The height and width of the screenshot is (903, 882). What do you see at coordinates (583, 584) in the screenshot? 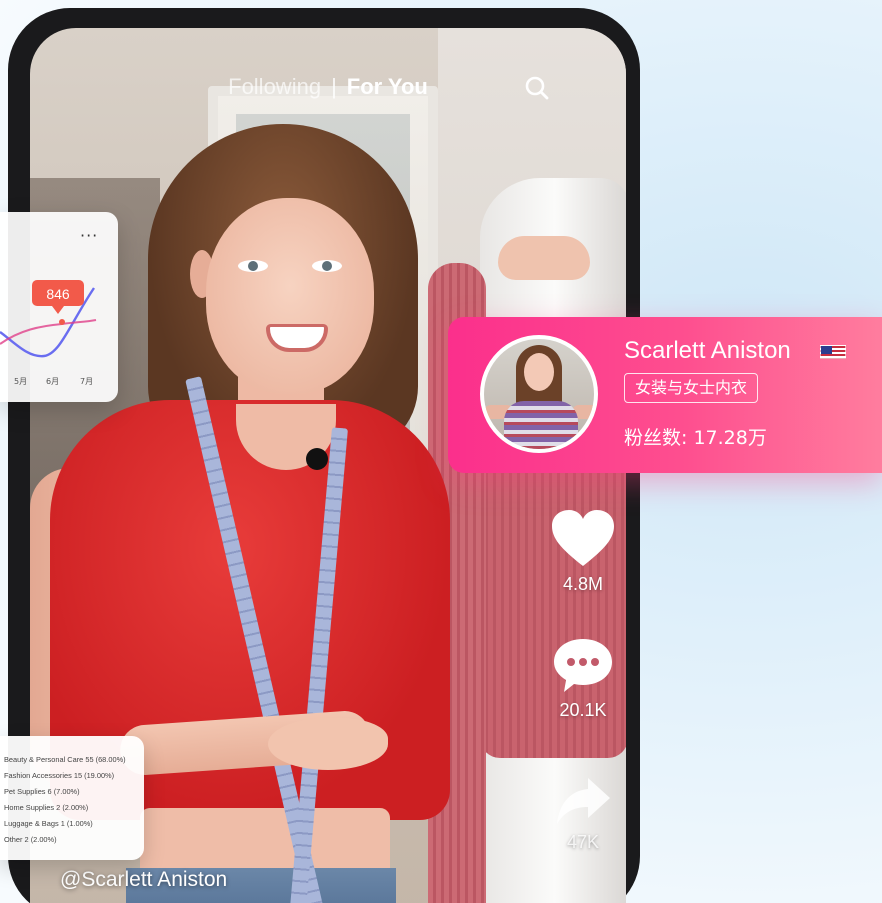
I see `like-count: 4.8M` at bounding box center [583, 584].